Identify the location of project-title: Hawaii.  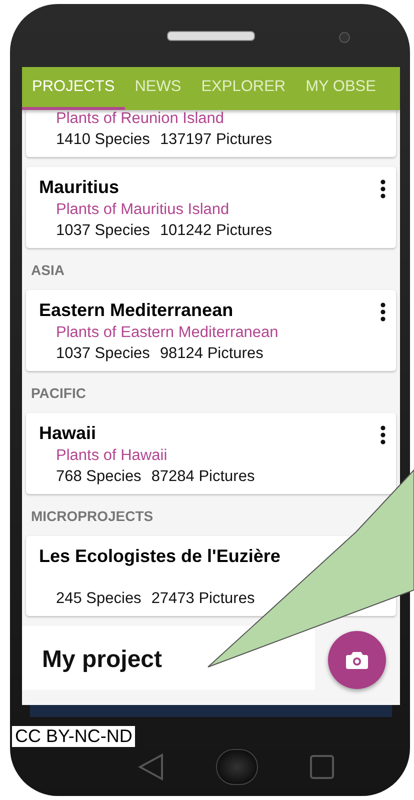
(68, 433).